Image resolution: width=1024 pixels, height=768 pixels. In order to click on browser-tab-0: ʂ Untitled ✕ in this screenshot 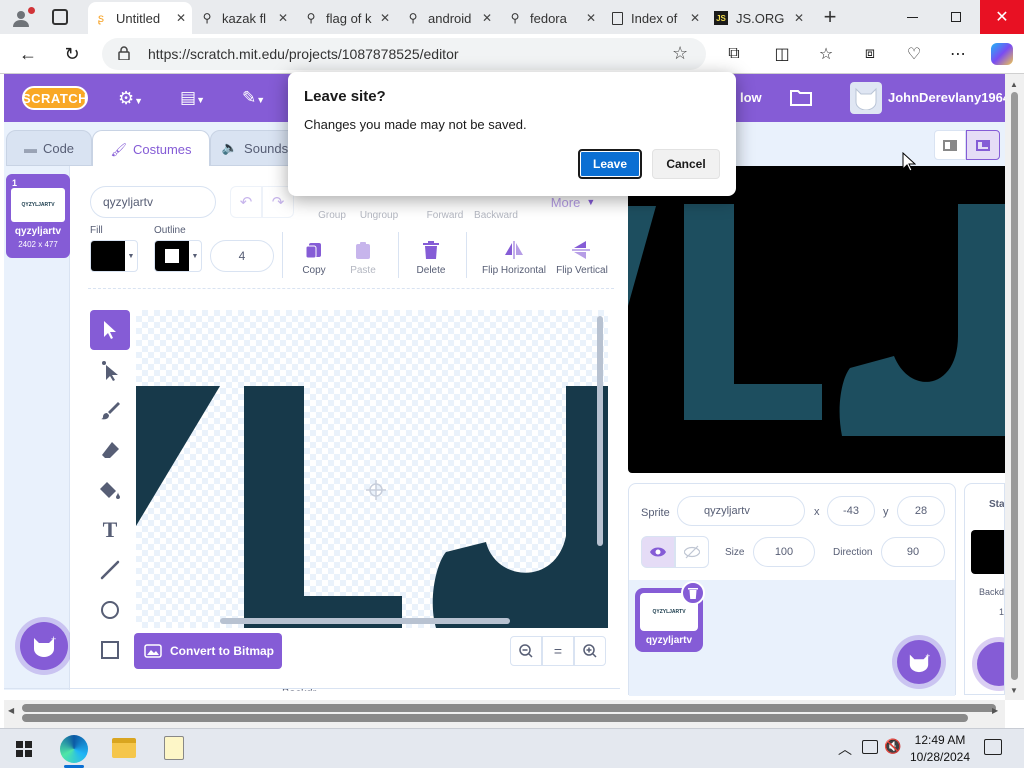, I will do `click(140, 18)`.